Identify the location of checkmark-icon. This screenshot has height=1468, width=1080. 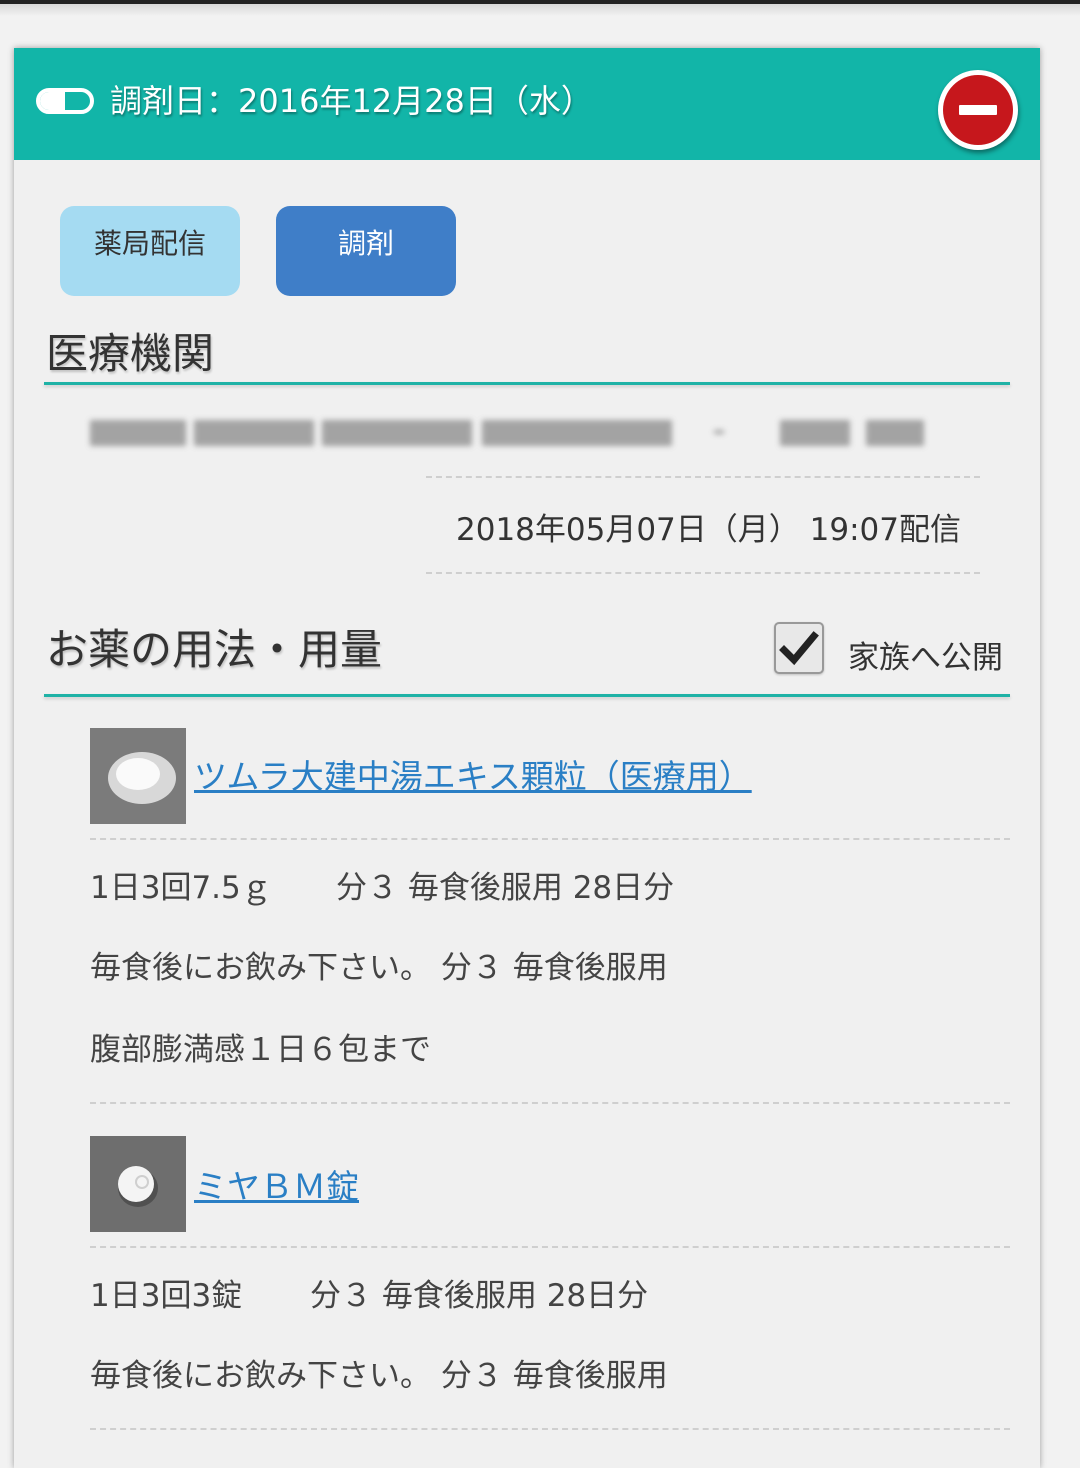
(799, 648).